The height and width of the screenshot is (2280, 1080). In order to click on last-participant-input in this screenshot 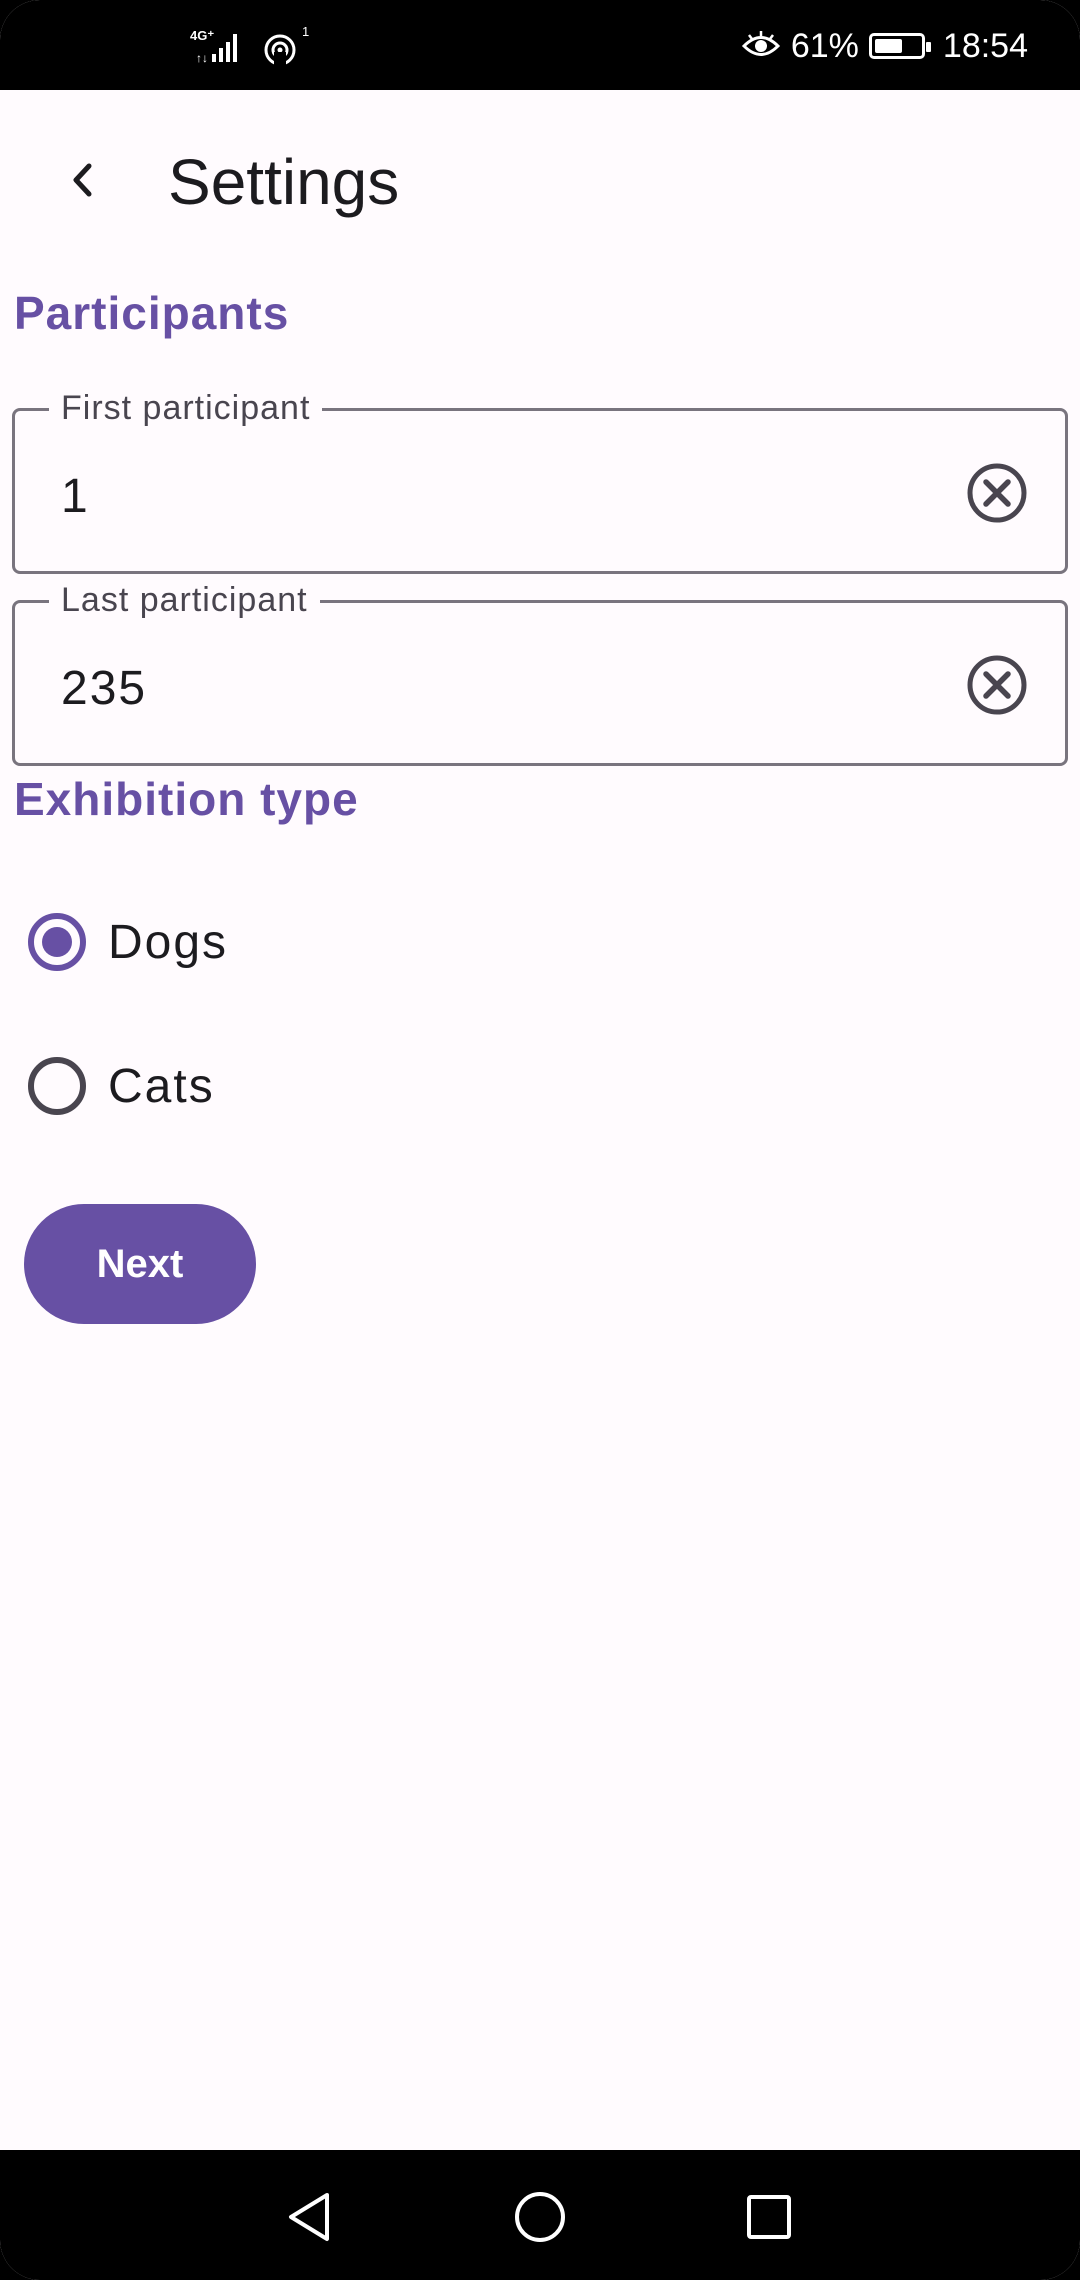, I will do `click(491, 689)`.